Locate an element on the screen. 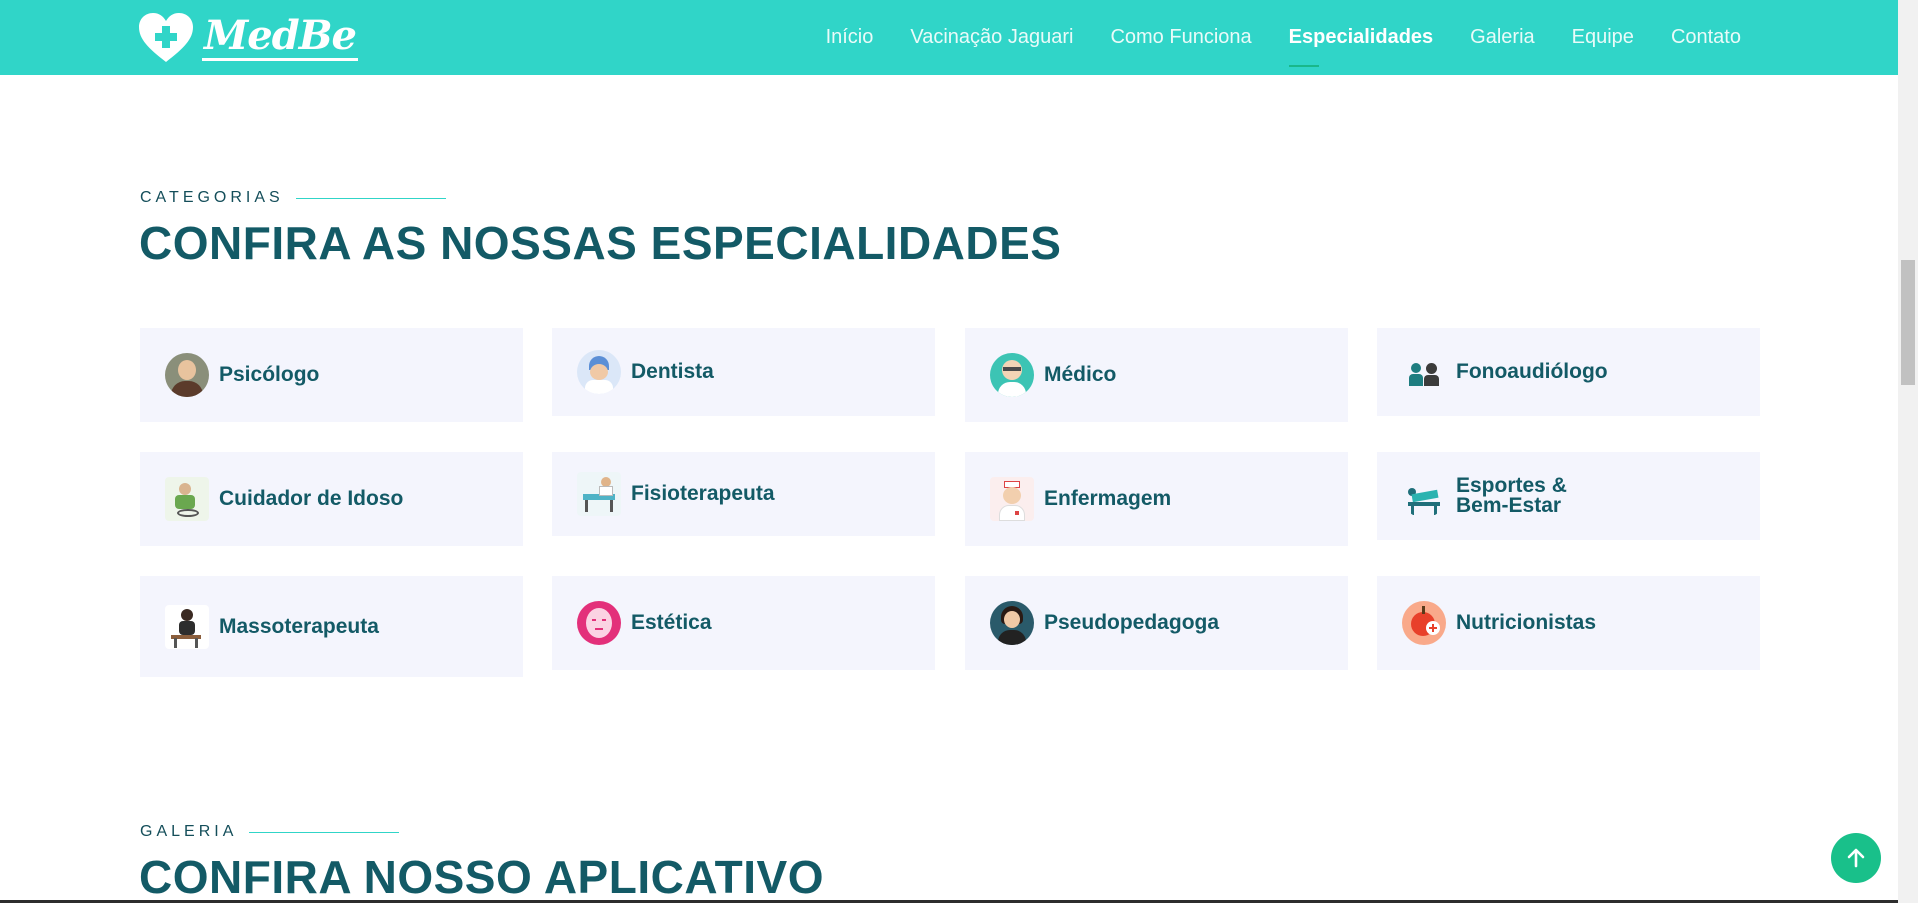 The width and height of the screenshot is (1918, 903). doctor-icon is located at coordinates (1012, 375).